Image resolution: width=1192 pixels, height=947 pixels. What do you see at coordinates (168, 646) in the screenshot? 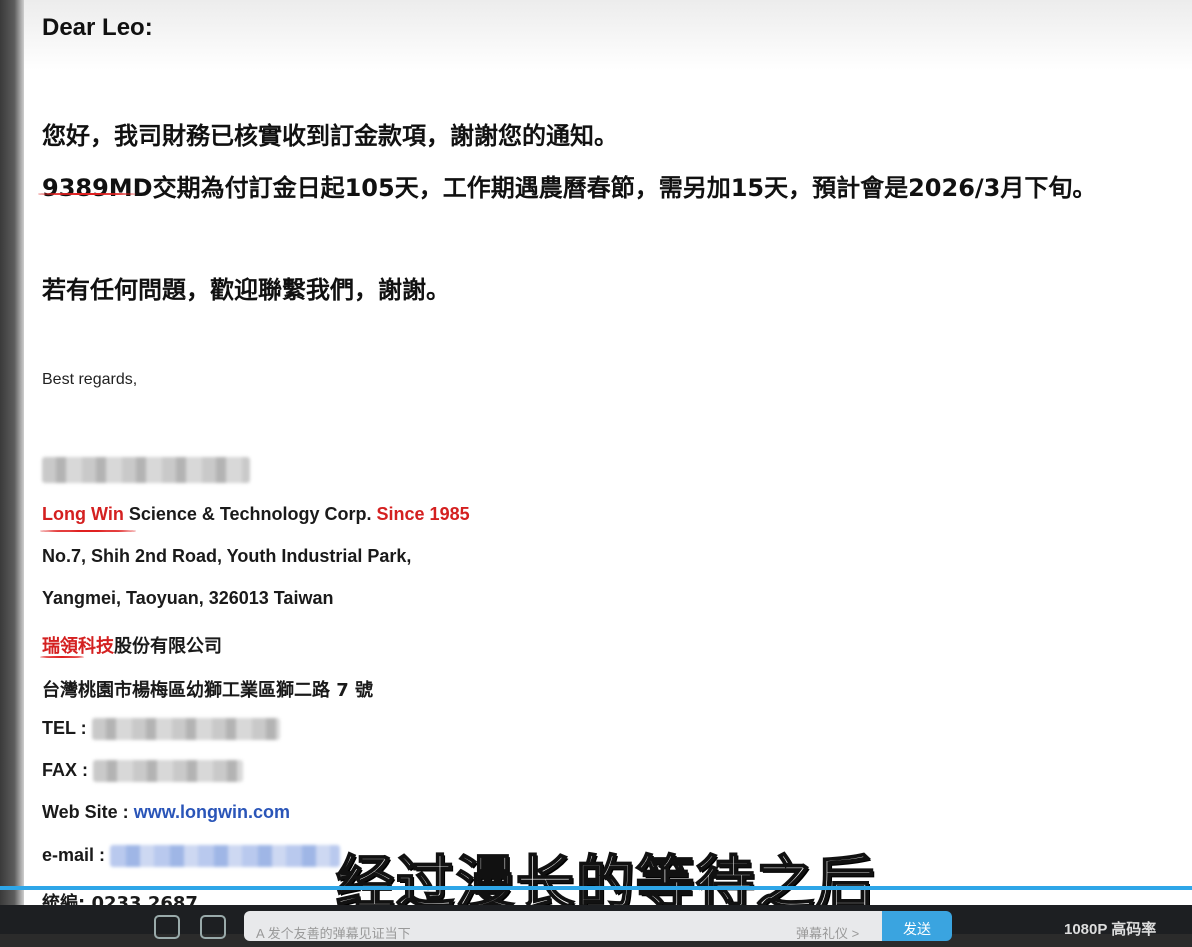
I see `company-cn-rest: 股份有限公司` at bounding box center [168, 646].